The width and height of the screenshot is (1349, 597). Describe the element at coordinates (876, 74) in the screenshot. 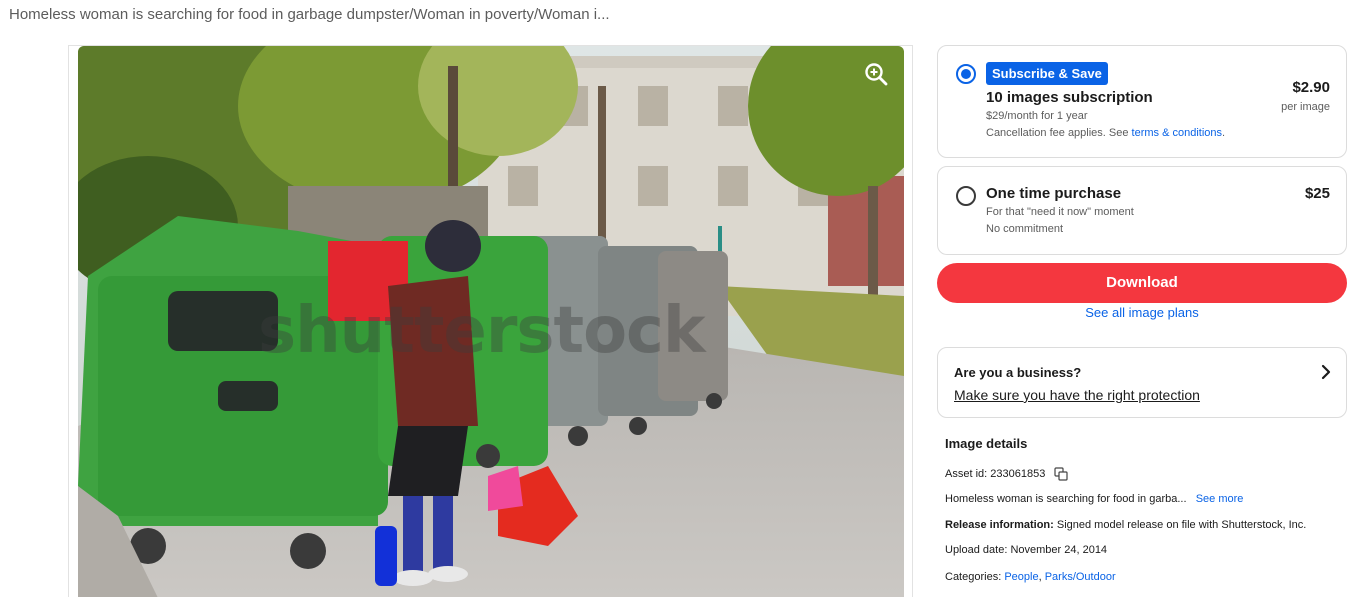

I see `zoom-in-icon` at that location.